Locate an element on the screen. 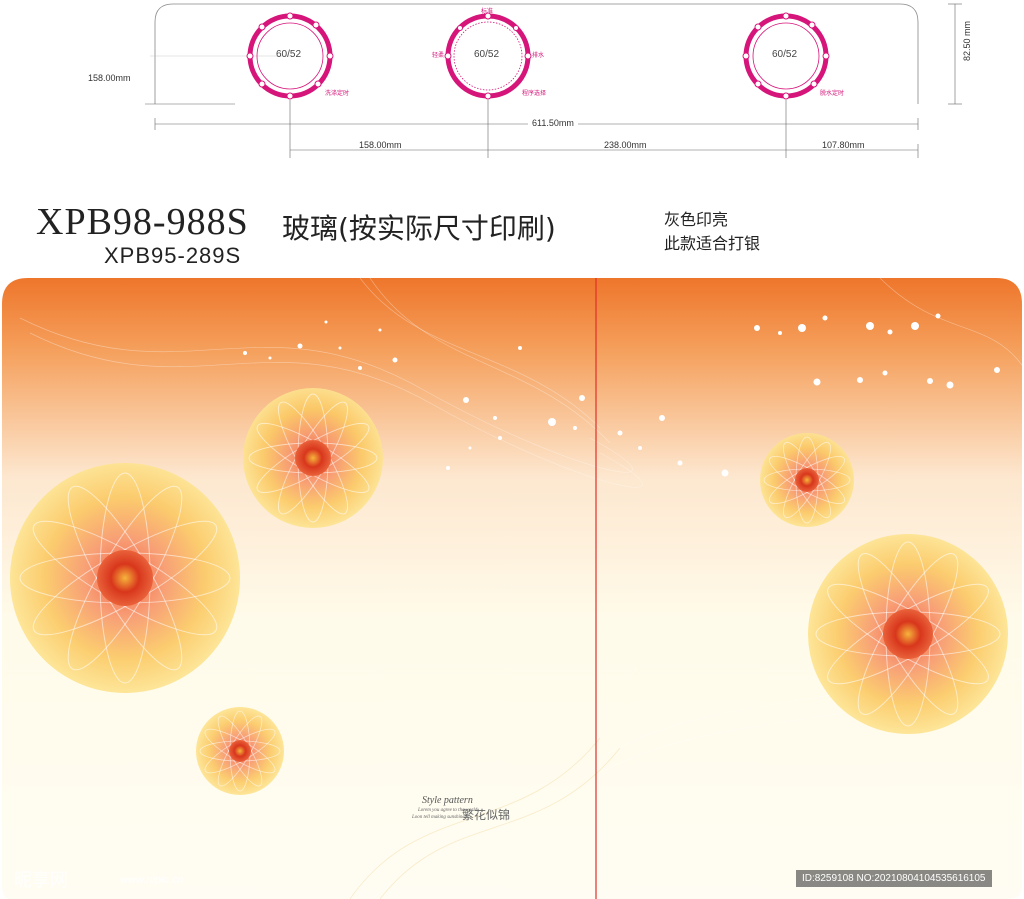 This screenshot has width=1024, height=899. dial-2-right: 排水 is located at coordinates (538, 55).